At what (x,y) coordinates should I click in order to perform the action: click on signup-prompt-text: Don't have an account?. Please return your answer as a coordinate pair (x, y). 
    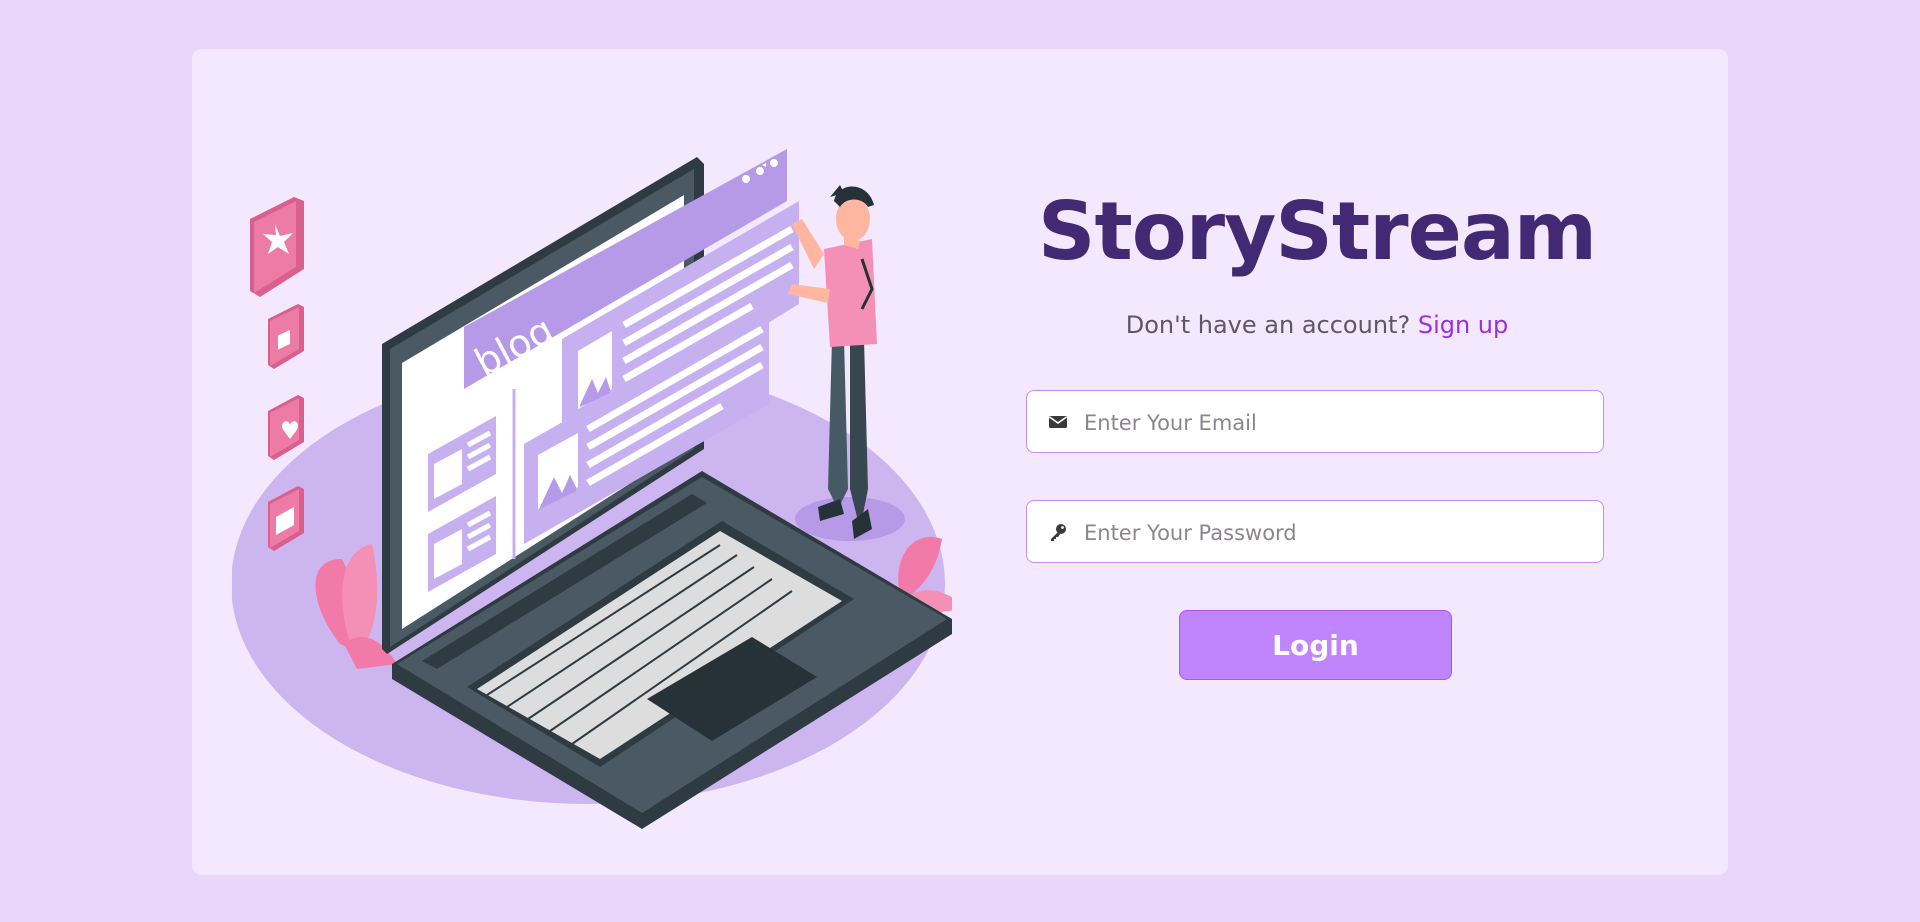
    Looking at the image, I should click on (1268, 325).